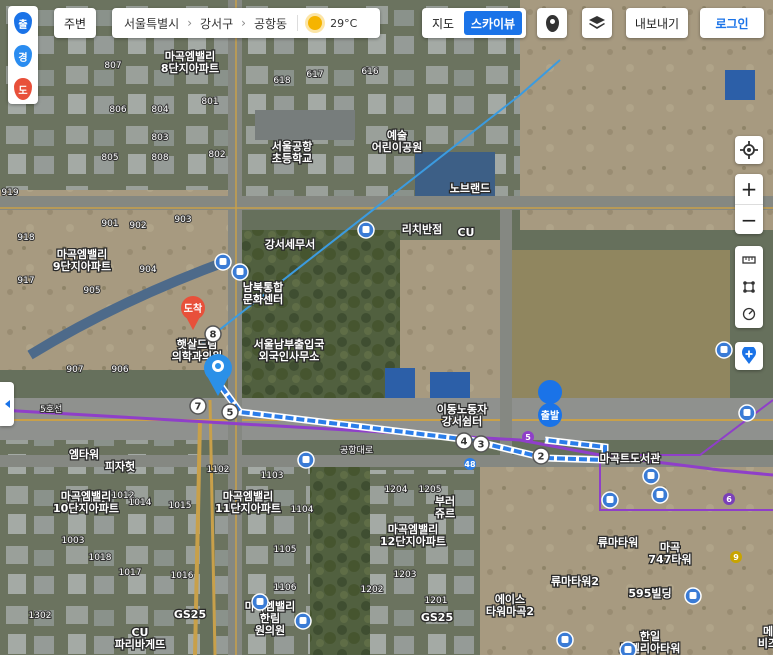 This screenshot has width=773, height=655. Describe the element at coordinates (140, 644) in the screenshot. I see `place-label: 파리바게뜨` at that location.